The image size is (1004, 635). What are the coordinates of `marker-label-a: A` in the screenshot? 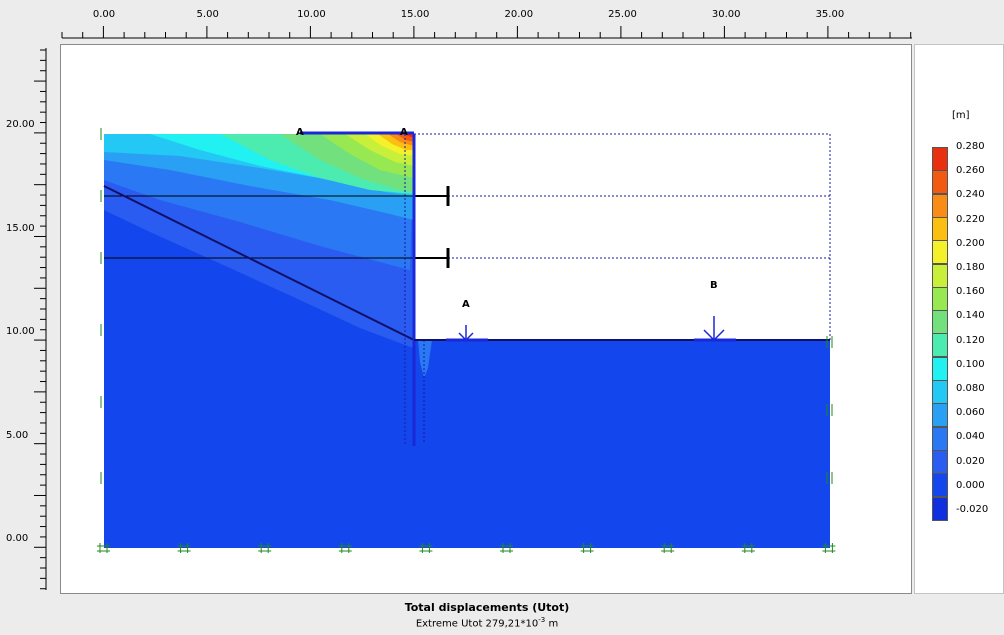 It's located at (466, 304).